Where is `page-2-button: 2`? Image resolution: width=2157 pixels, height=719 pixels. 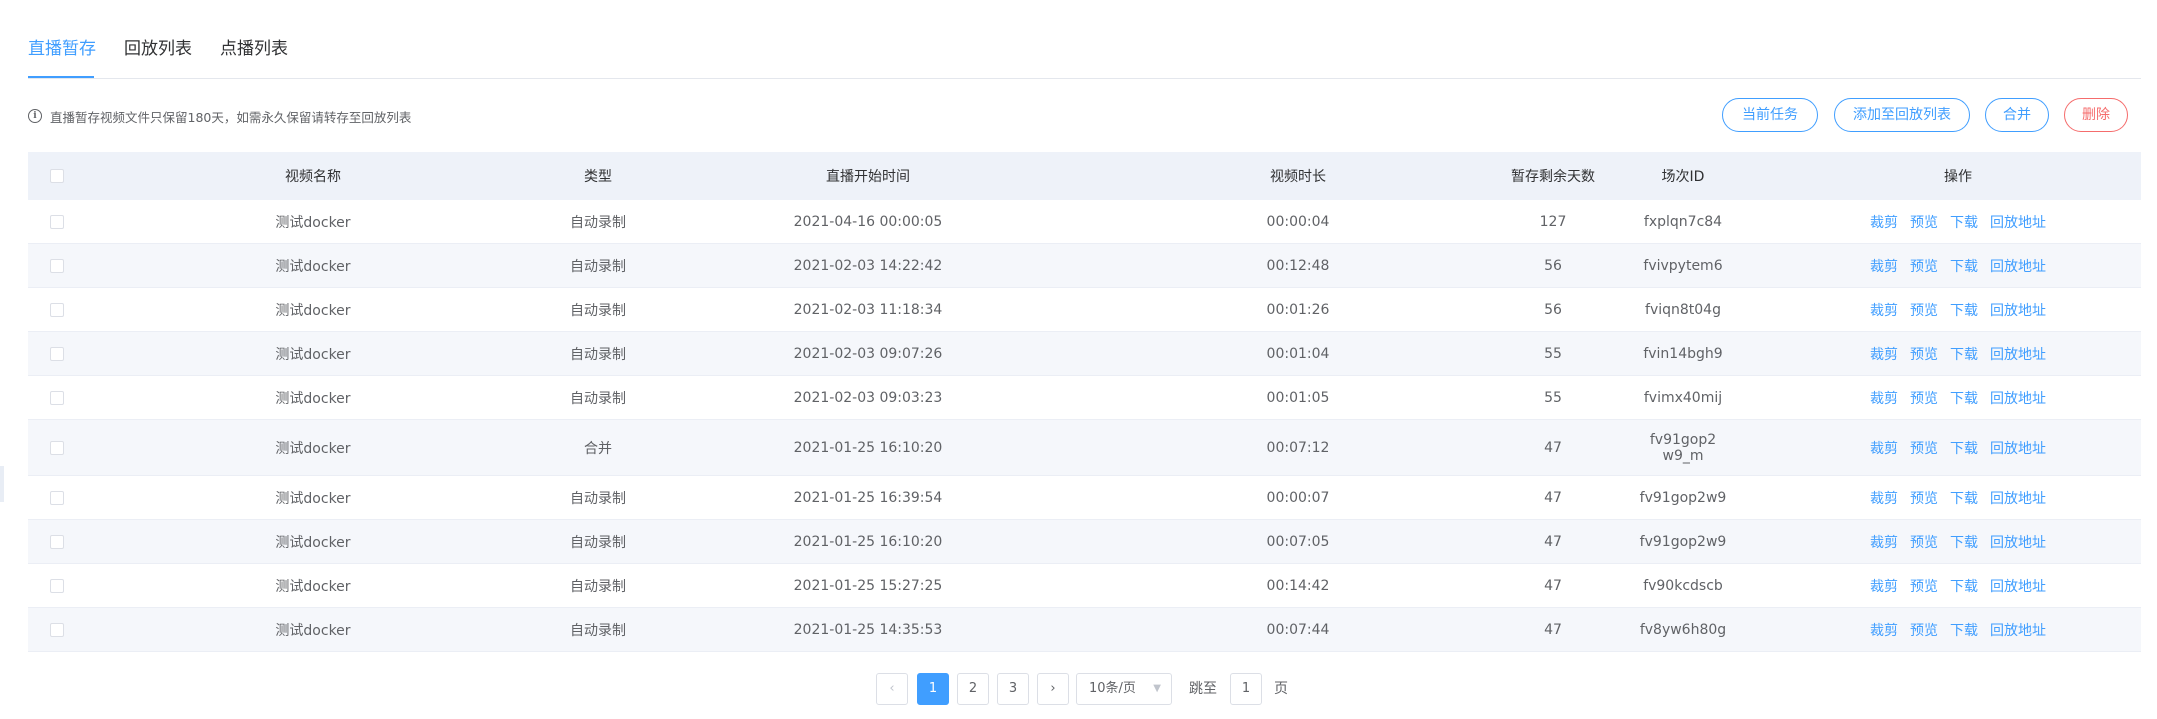
page-2-button: 2 is located at coordinates (973, 689).